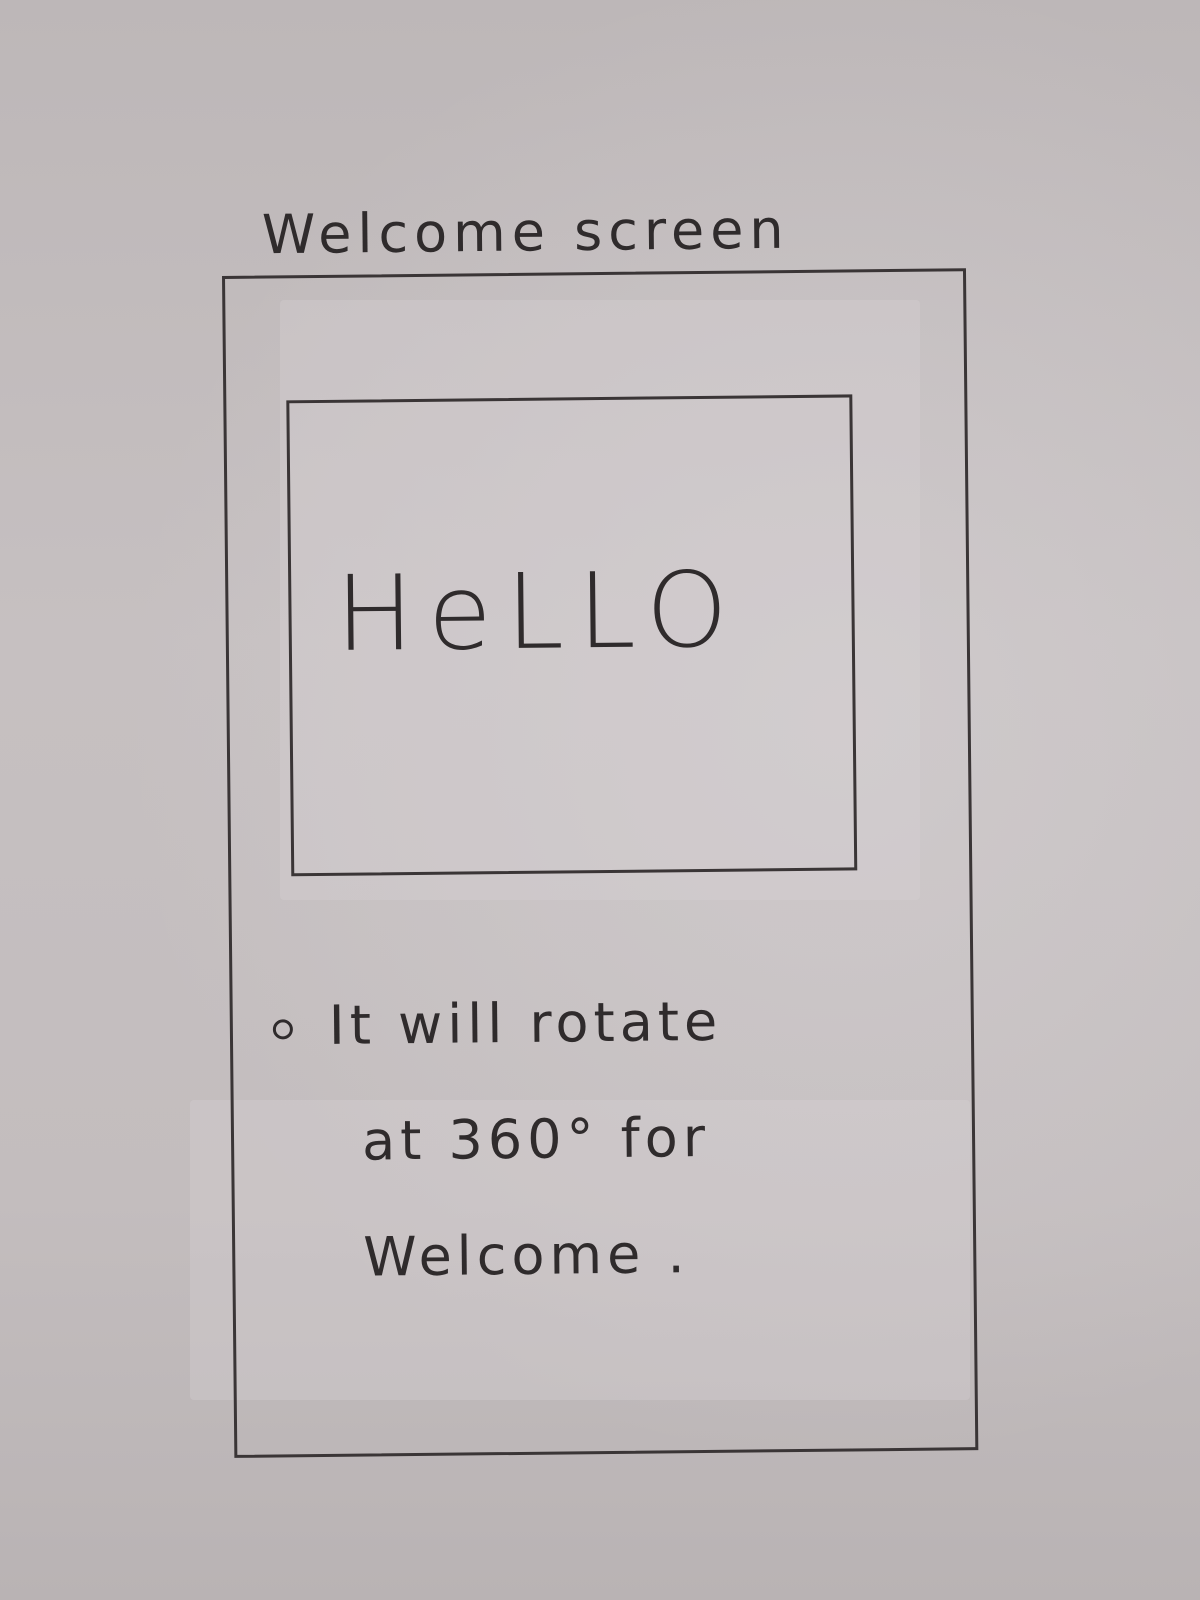  I want to click on description-line: Welcome ., so click(526, 1255).